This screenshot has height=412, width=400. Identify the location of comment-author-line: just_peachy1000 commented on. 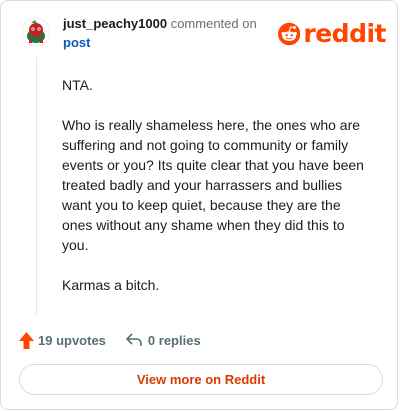
(160, 24).